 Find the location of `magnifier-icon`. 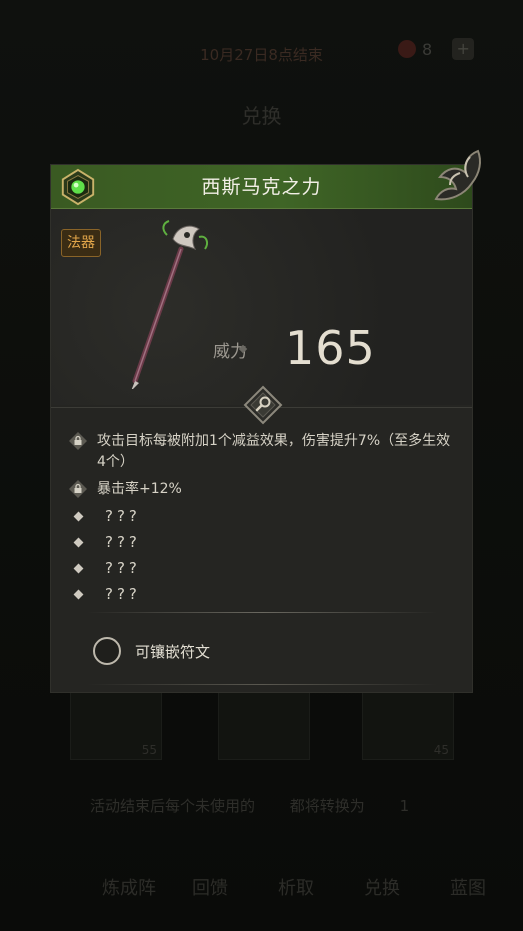

magnifier-icon is located at coordinates (263, 405).